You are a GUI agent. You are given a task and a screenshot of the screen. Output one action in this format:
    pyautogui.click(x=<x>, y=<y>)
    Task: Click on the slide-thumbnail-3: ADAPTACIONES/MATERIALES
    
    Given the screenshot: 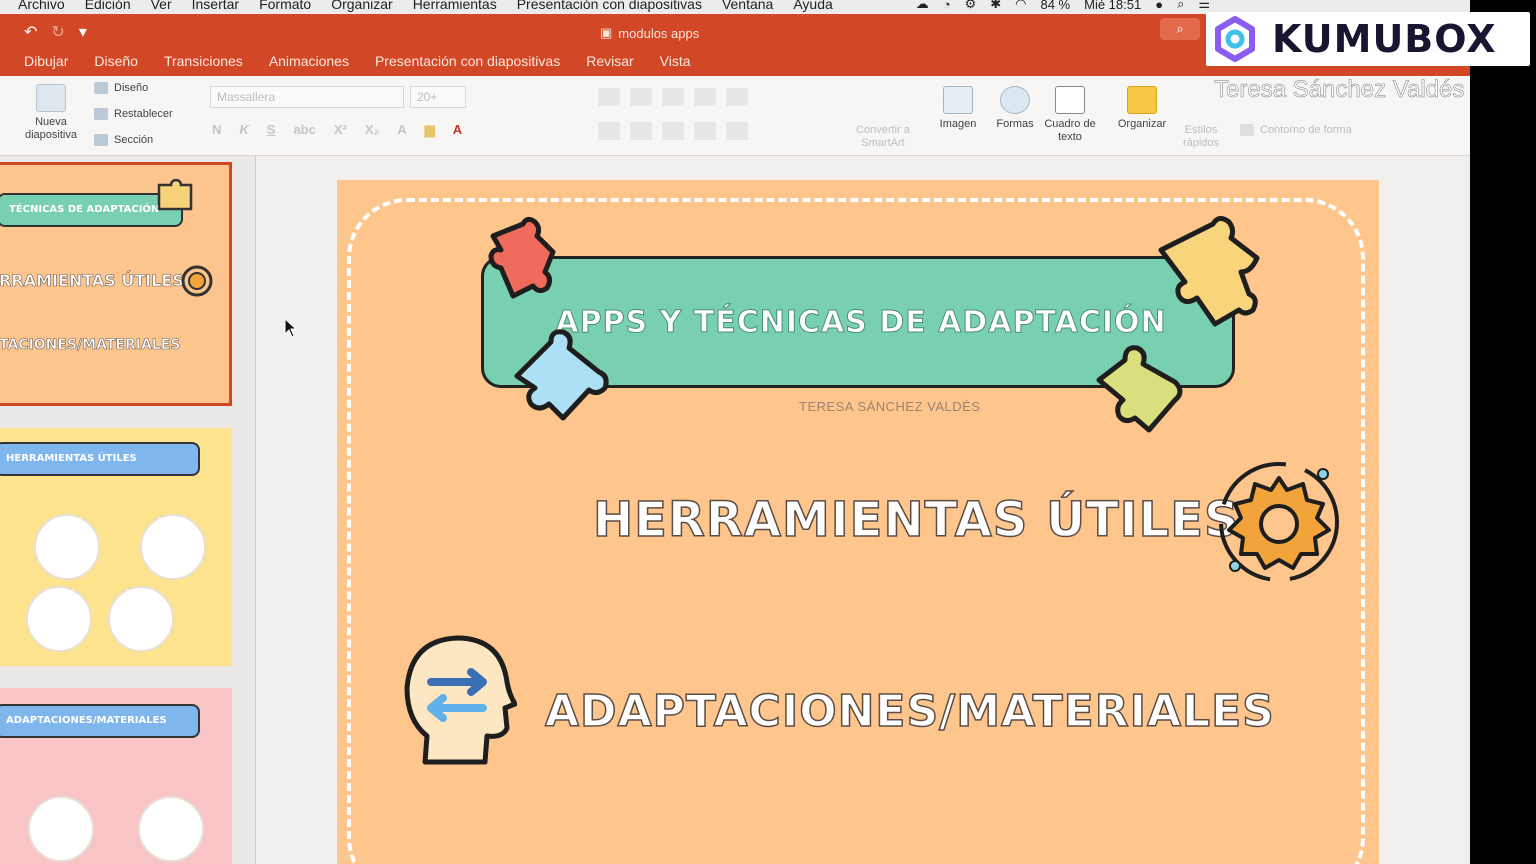 What is the action you would take?
    pyautogui.click(x=116, y=776)
    